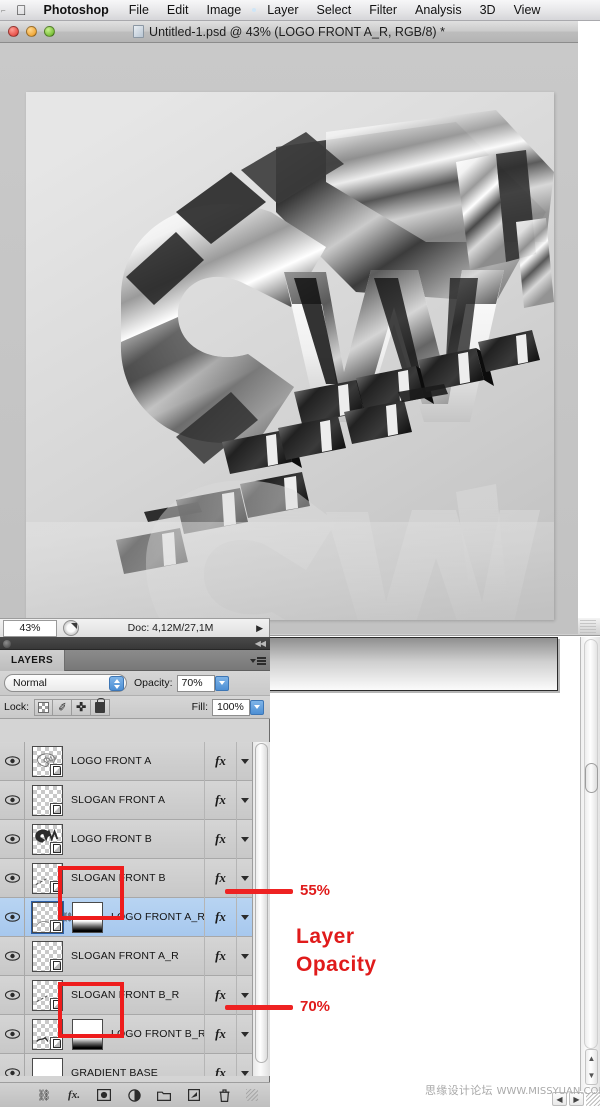 This screenshot has height=1107, width=600. Describe the element at coordinates (101, 706) in the screenshot. I see `lock-all-icon` at that location.